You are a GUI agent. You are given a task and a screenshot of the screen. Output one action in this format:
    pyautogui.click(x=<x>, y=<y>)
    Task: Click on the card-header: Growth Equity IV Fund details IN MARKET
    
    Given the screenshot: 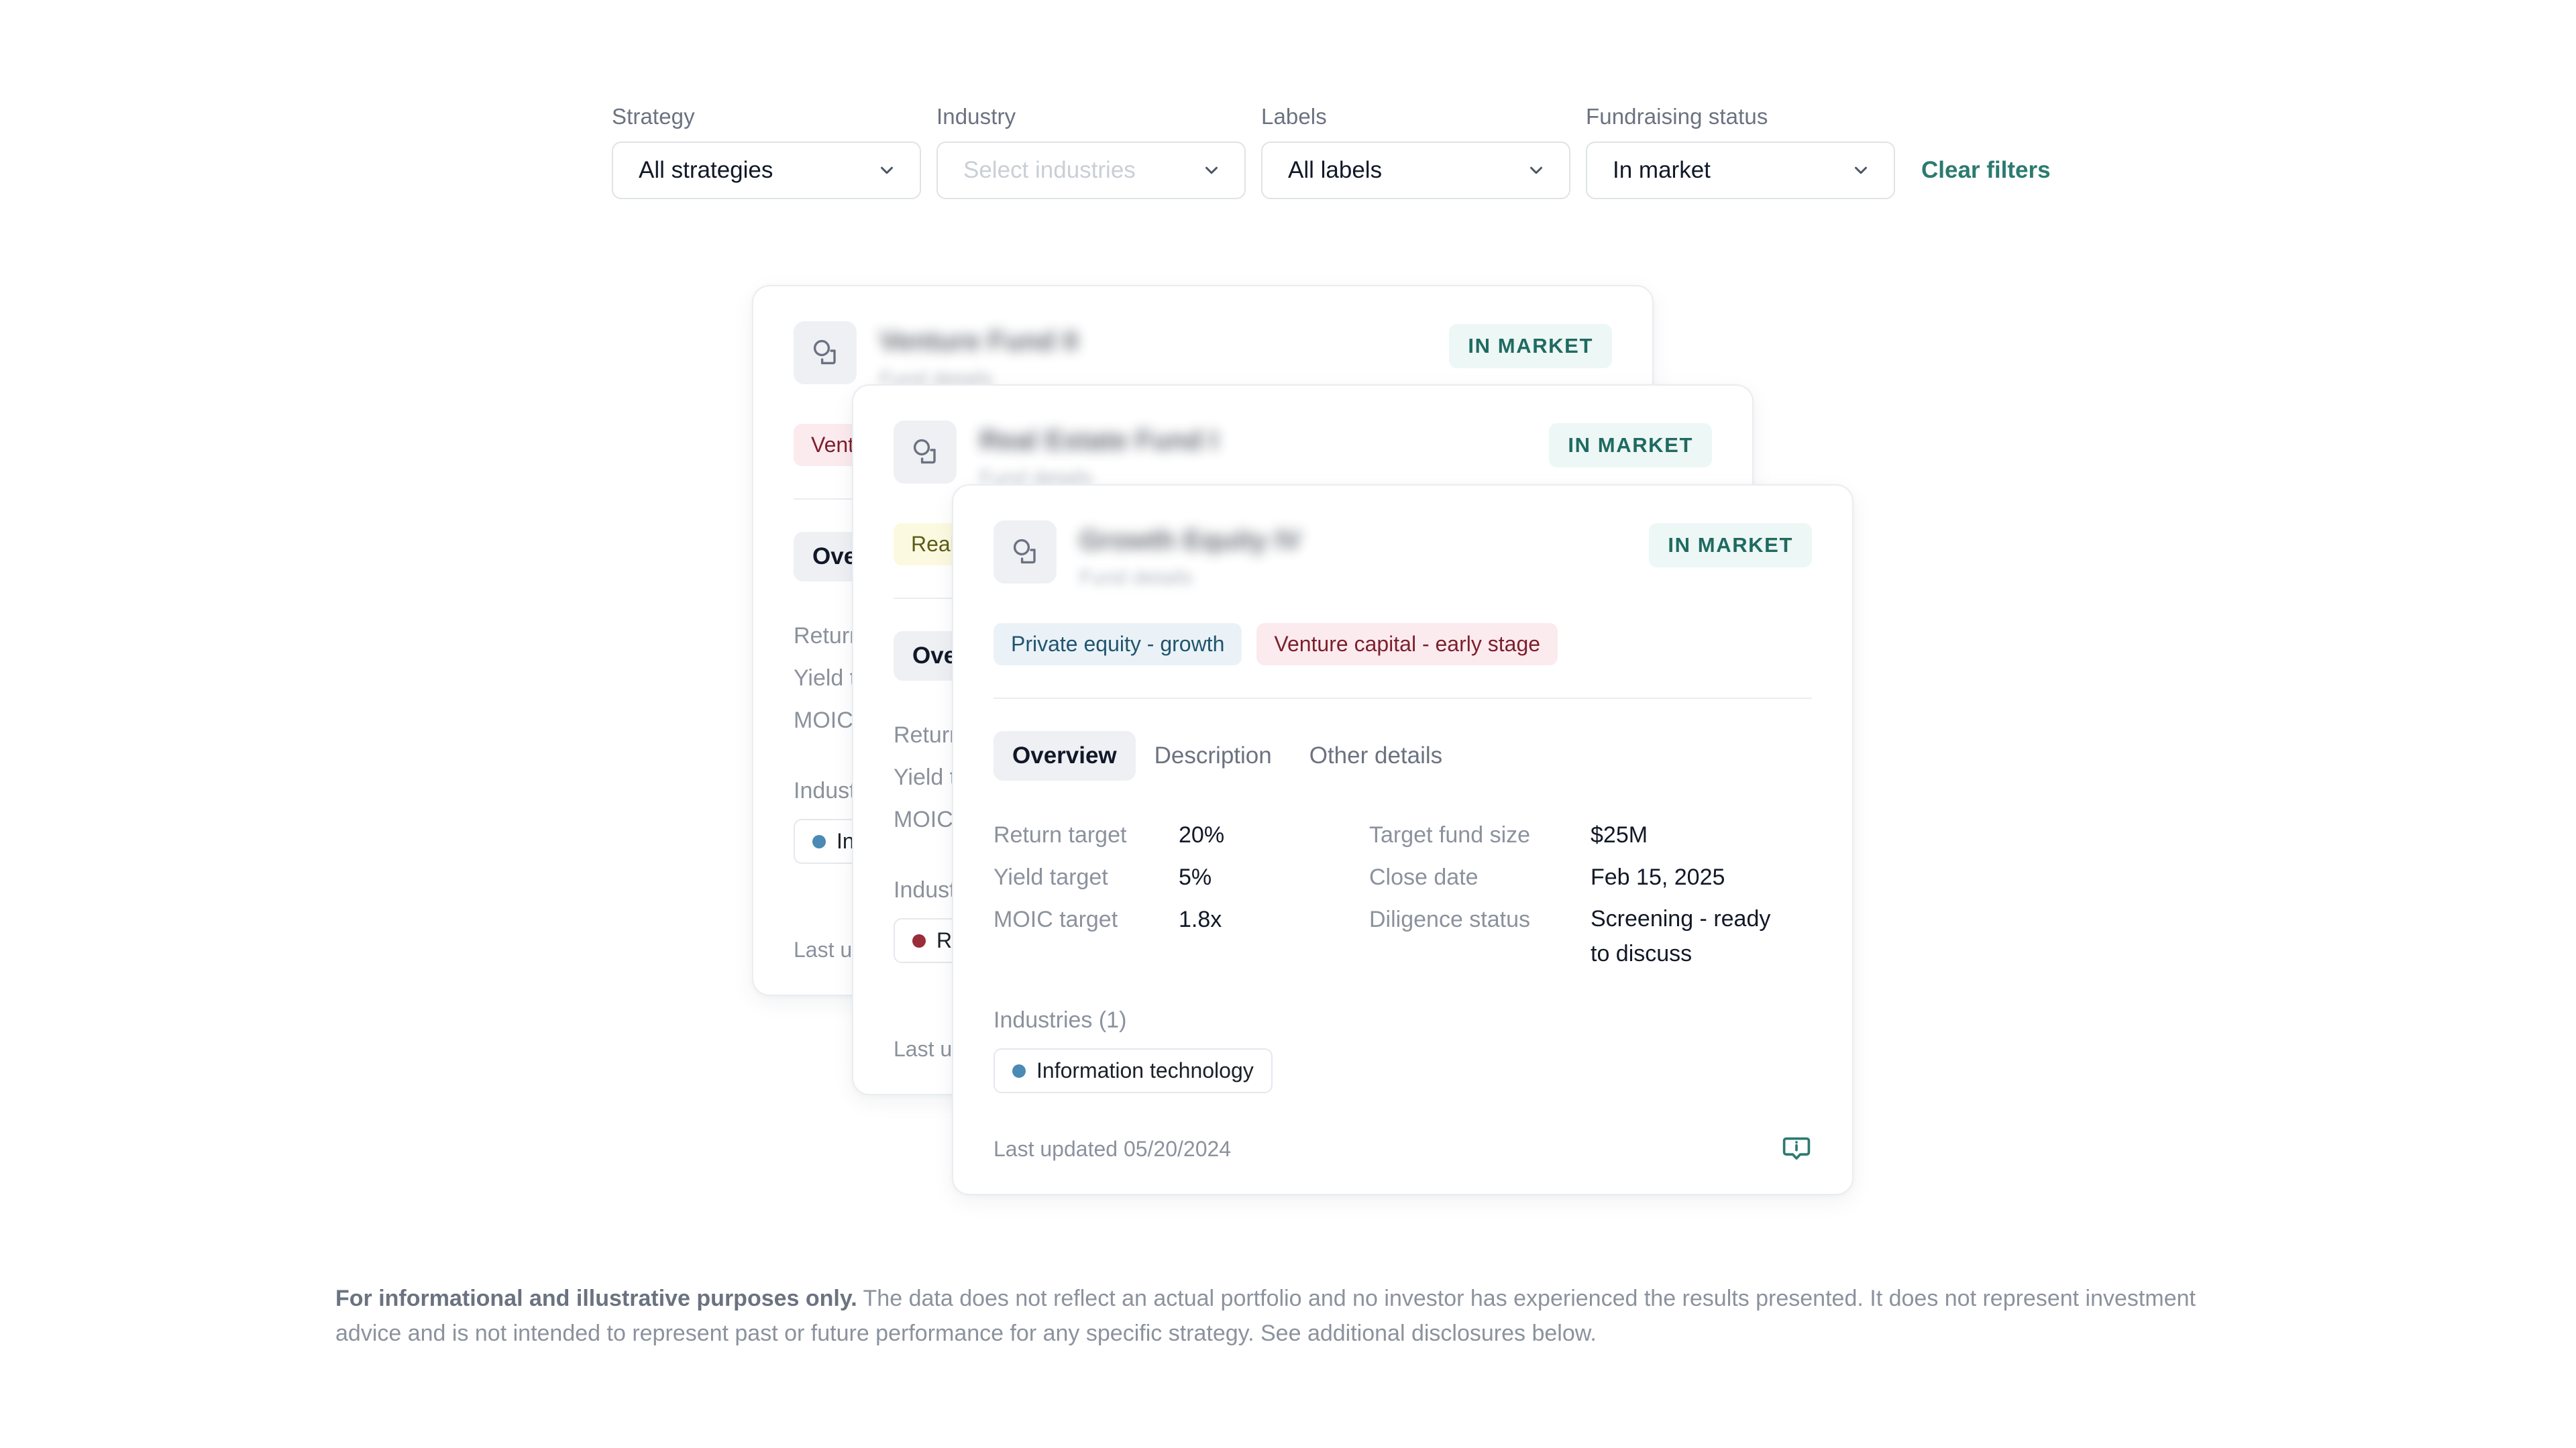 What is the action you would take?
    pyautogui.click(x=1403, y=555)
    